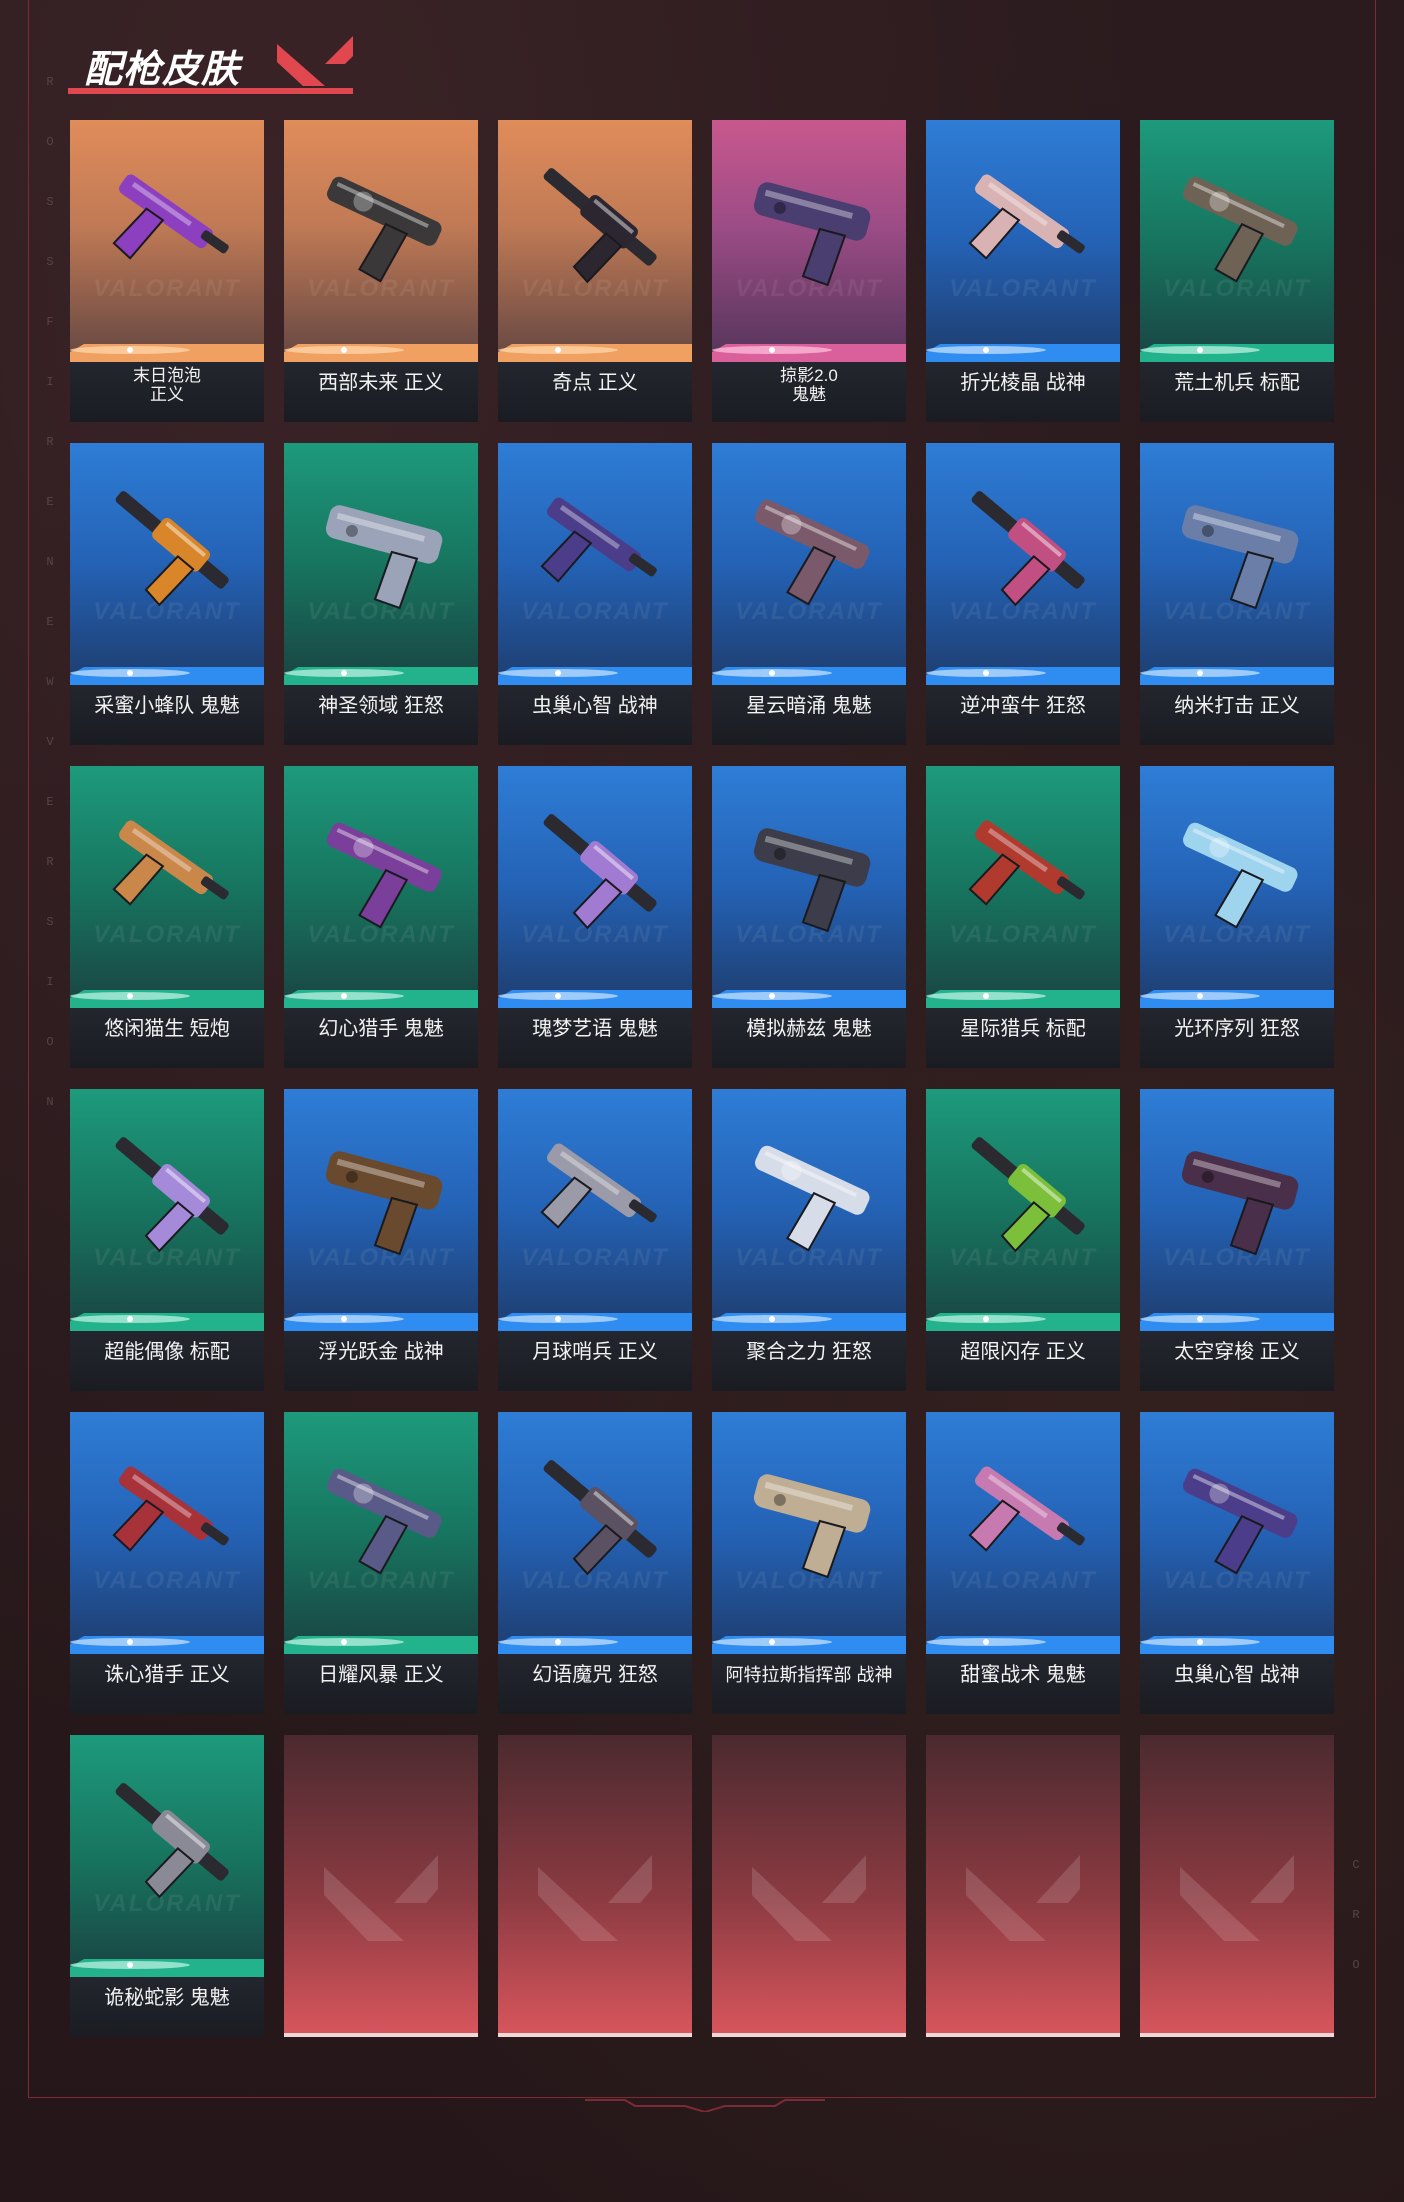 The width and height of the screenshot is (1404, 2202). What do you see at coordinates (167, 594) in the screenshot?
I see `skin-card: VALORANT 采蜜小蜂队 鬼魅` at bounding box center [167, 594].